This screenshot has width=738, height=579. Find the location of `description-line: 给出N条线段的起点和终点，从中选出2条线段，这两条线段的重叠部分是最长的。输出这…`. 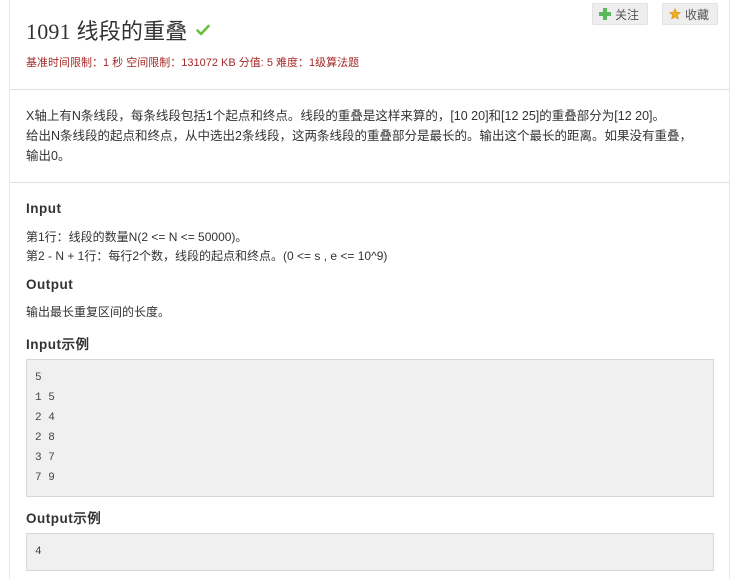

description-line: 给出N条线段的起点和终点，从中选出2条线段，这两条线段的重叠部分是最长的。输出这… is located at coordinates (359, 136).